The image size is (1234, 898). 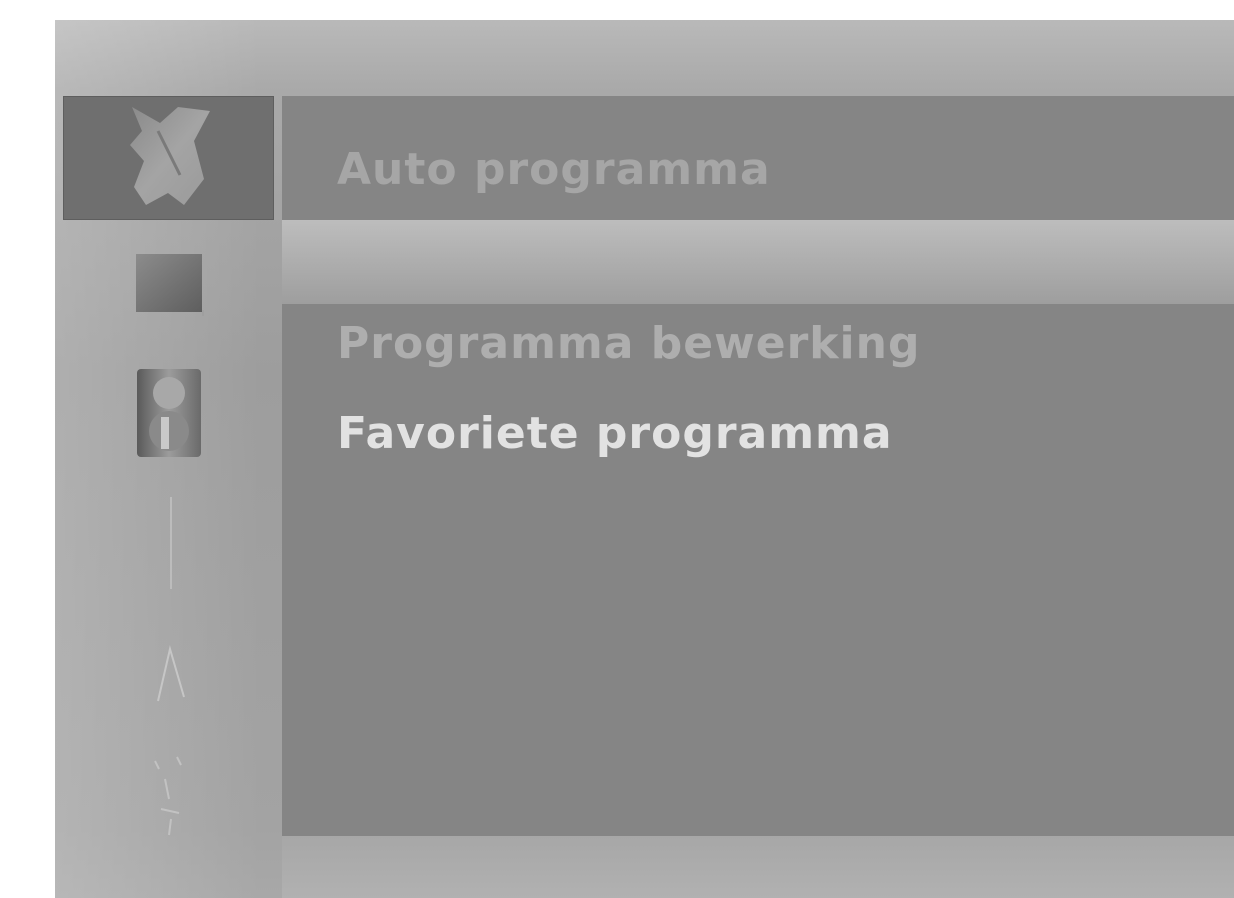 What do you see at coordinates (554, 169) in the screenshot?
I see `menu-item-auto-programma: Auto programma` at bounding box center [554, 169].